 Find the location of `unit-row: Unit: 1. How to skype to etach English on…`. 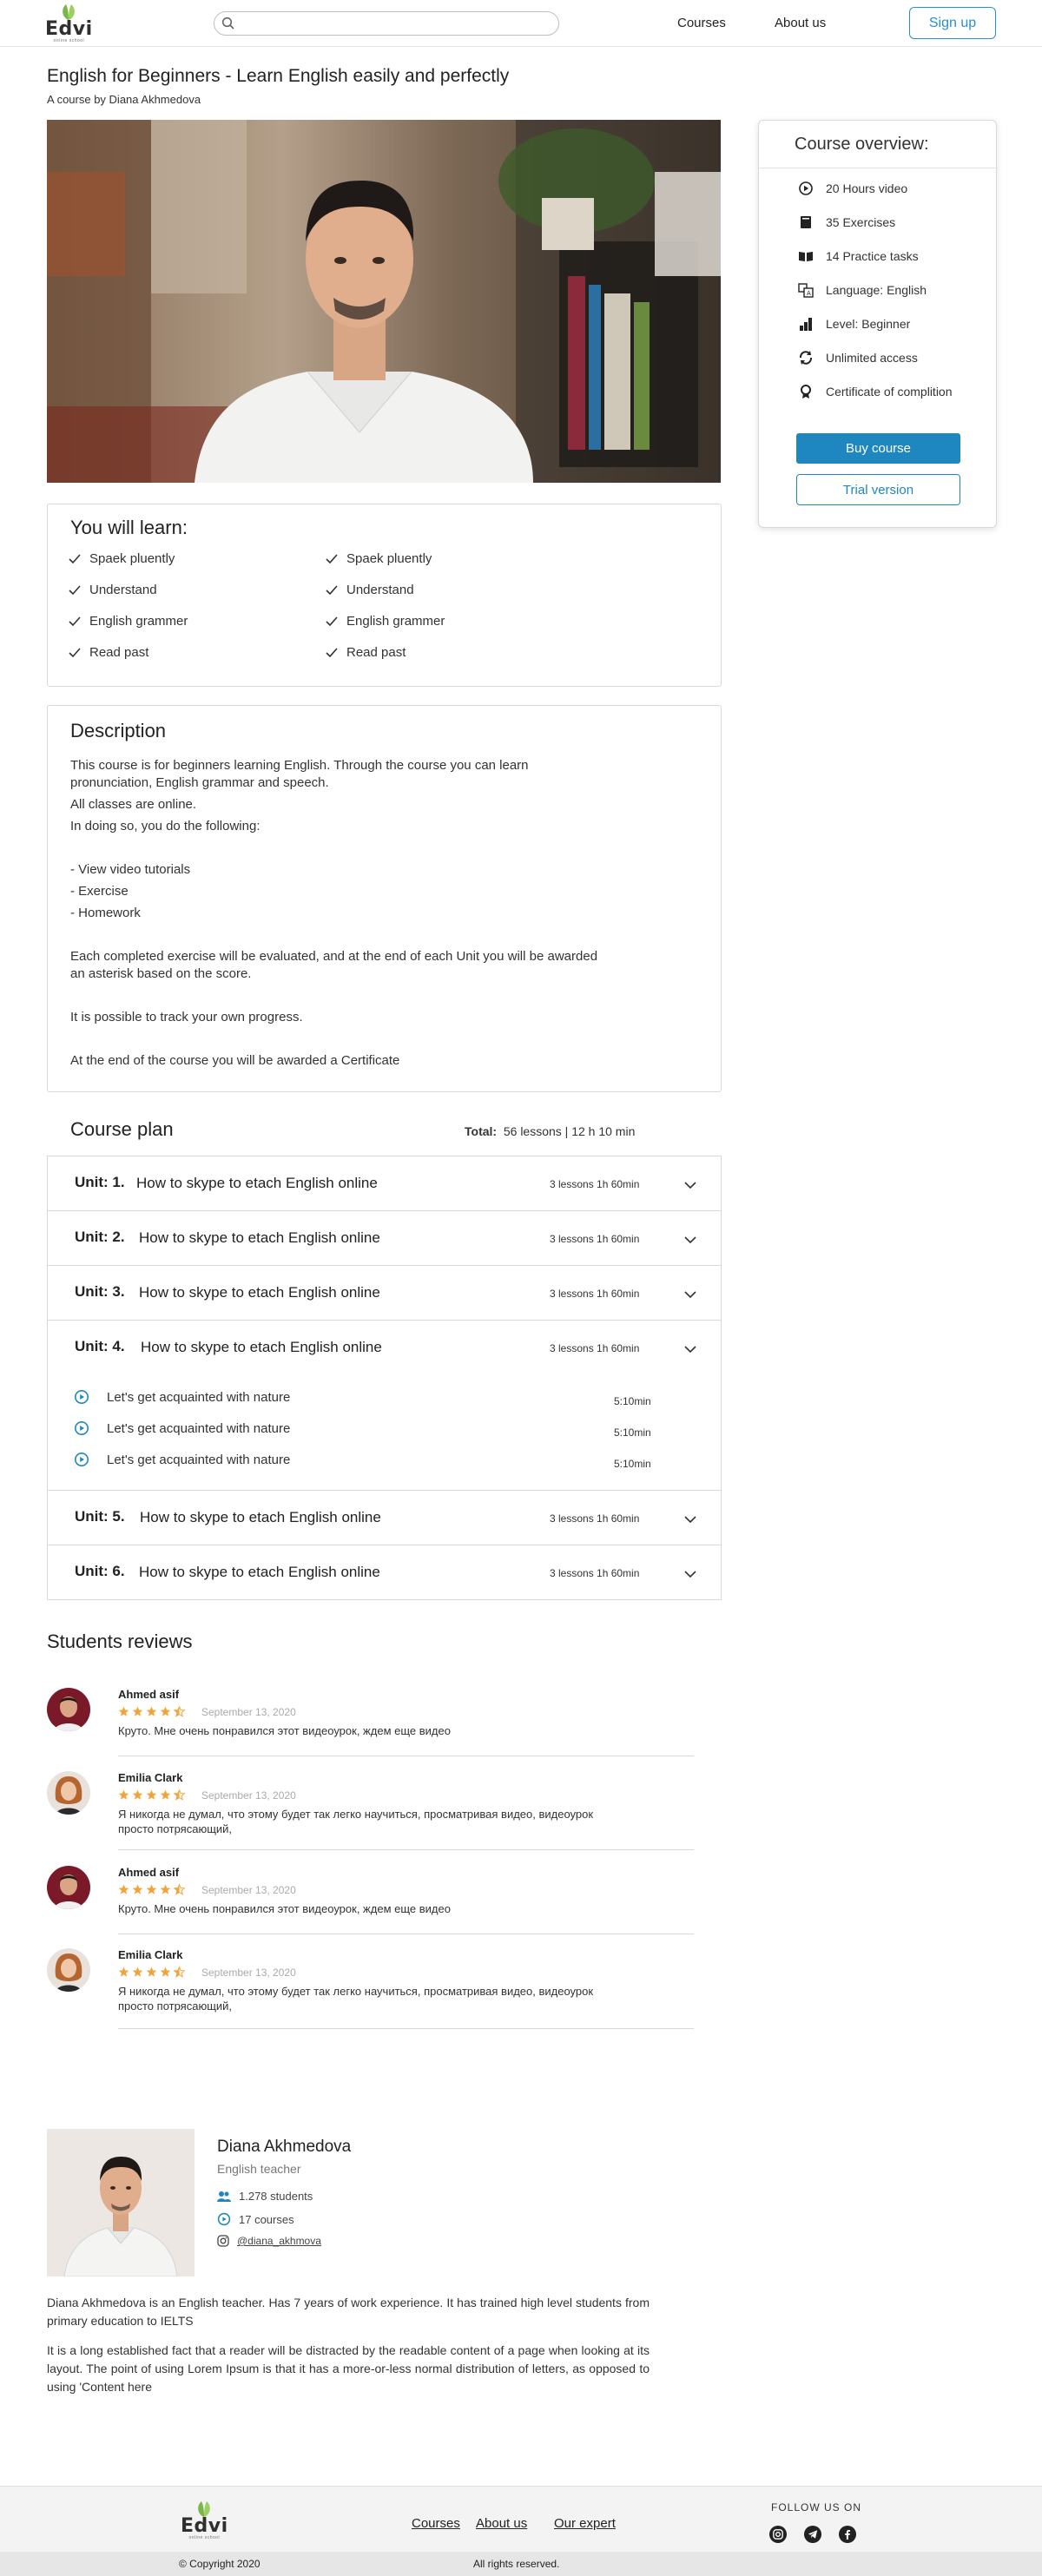

unit-row: Unit: 1. How to skype to etach English on… is located at coordinates (384, 1183).